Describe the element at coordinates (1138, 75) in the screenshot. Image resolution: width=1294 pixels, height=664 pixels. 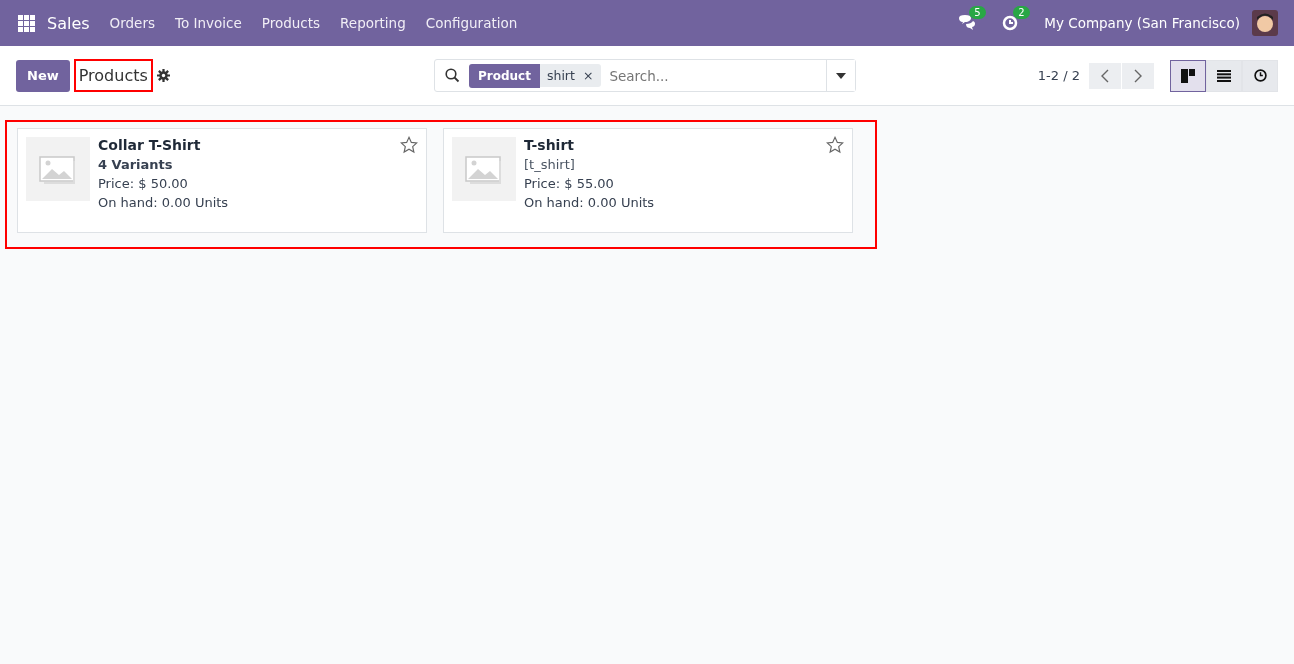
I see `chevron-right-icon` at that location.